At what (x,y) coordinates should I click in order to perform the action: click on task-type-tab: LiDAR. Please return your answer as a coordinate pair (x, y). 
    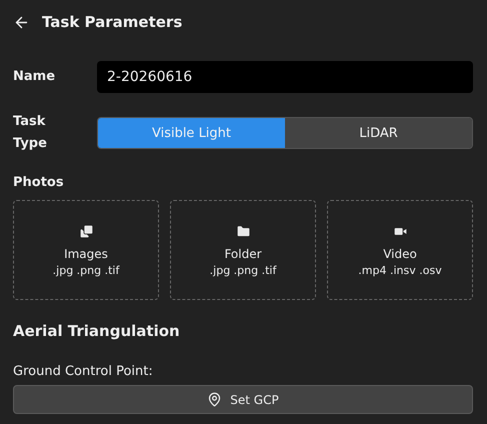
    Looking at the image, I should click on (378, 133).